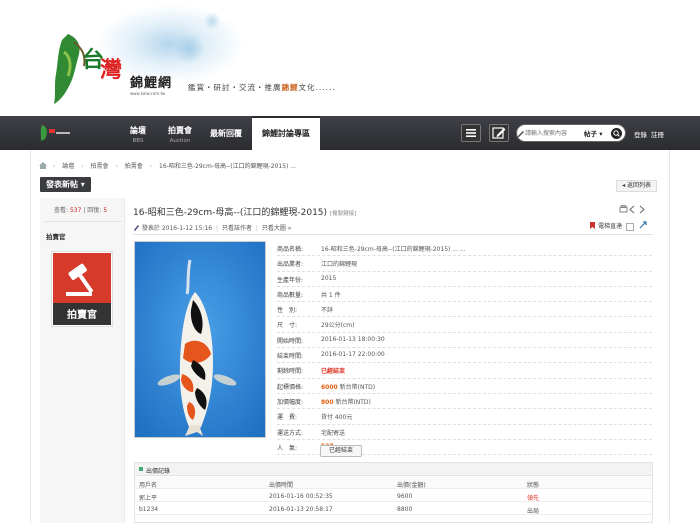  What do you see at coordinates (65, 184) in the screenshot?
I see `new-post-button: 發表新帖 ▾` at bounding box center [65, 184].